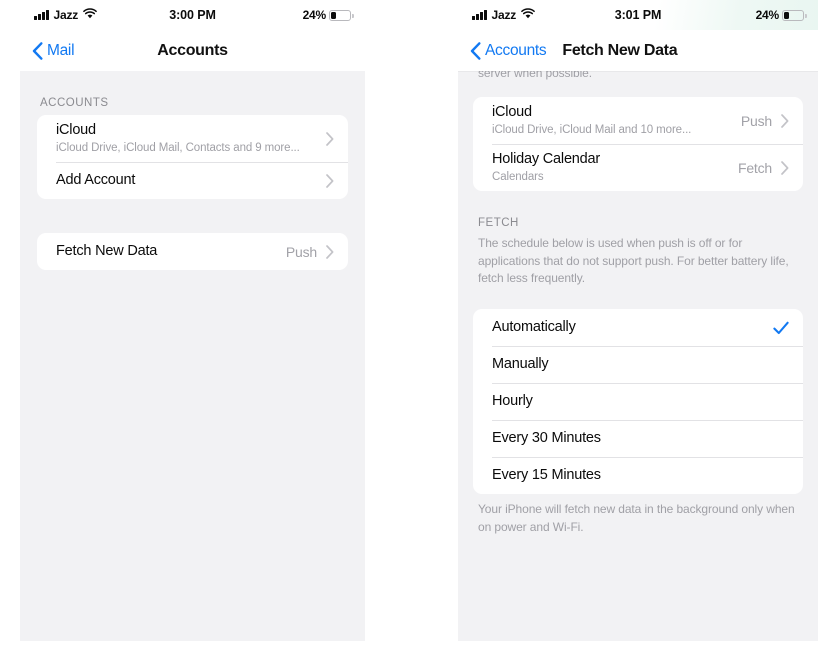  I want to click on row-text-group: Every 15 Minutes, so click(640, 476).